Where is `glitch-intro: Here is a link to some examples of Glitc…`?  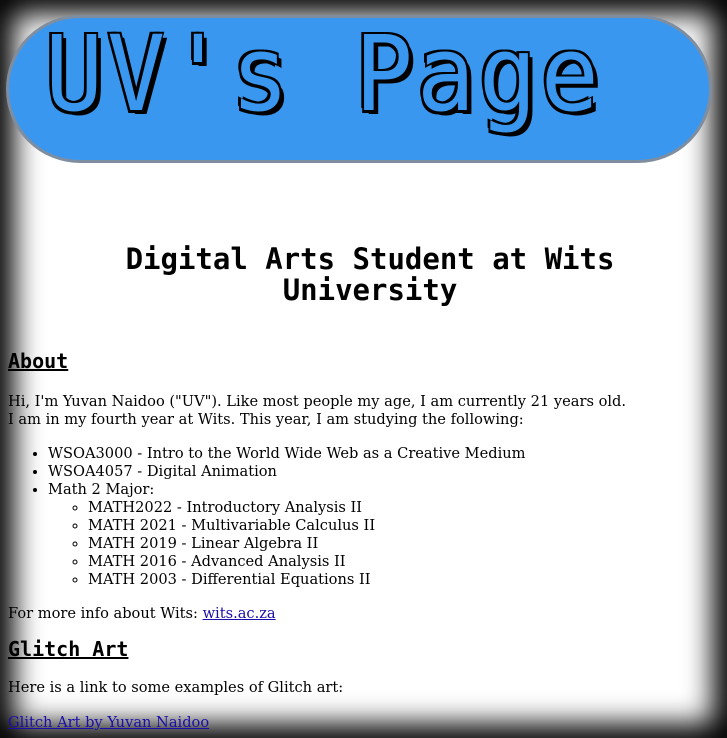
glitch-intro: Here is a link to some examples of Glitc… is located at coordinates (176, 687).